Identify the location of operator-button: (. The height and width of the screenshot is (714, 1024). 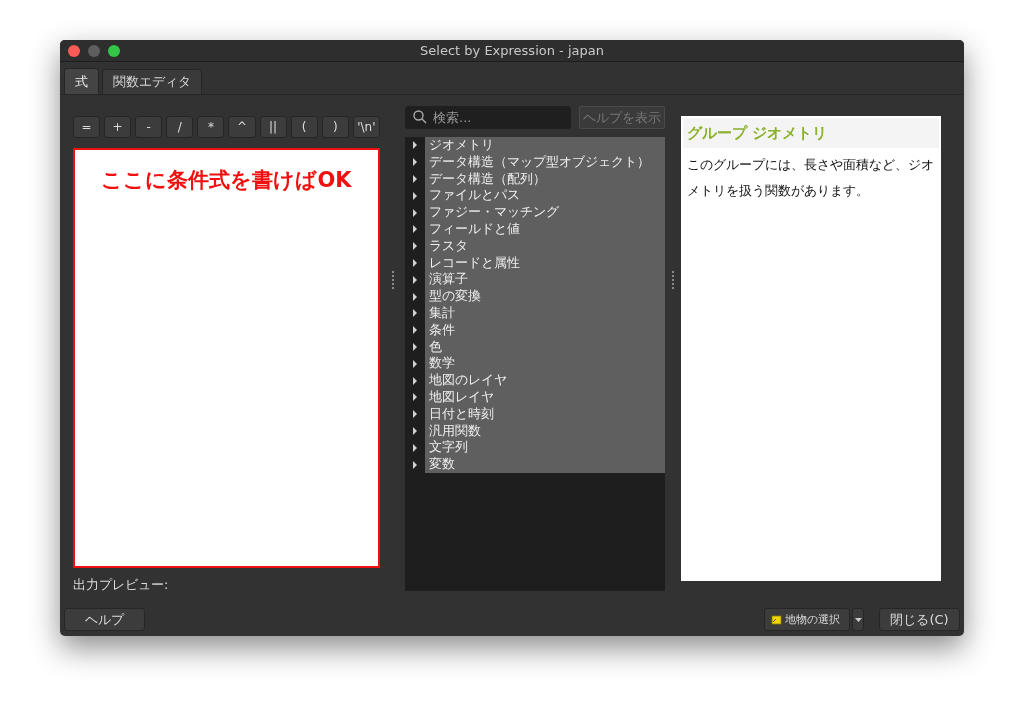
(304, 127).